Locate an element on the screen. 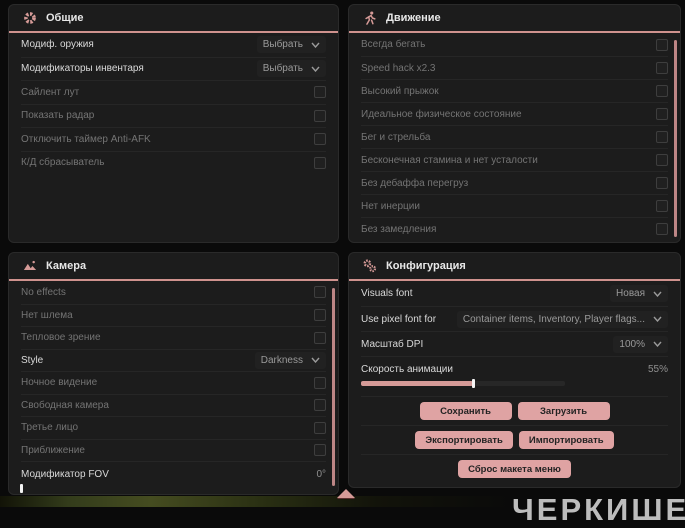 Image resolution: width=685 pixels, height=528 pixels. import-button: Импортировать is located at coordinates (566, 440).